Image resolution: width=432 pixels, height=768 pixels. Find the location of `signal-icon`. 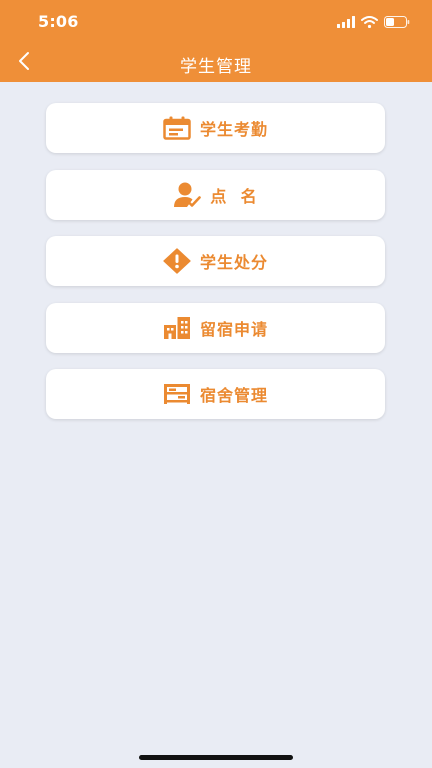

signal-icon is located at coordinates (346, 22).